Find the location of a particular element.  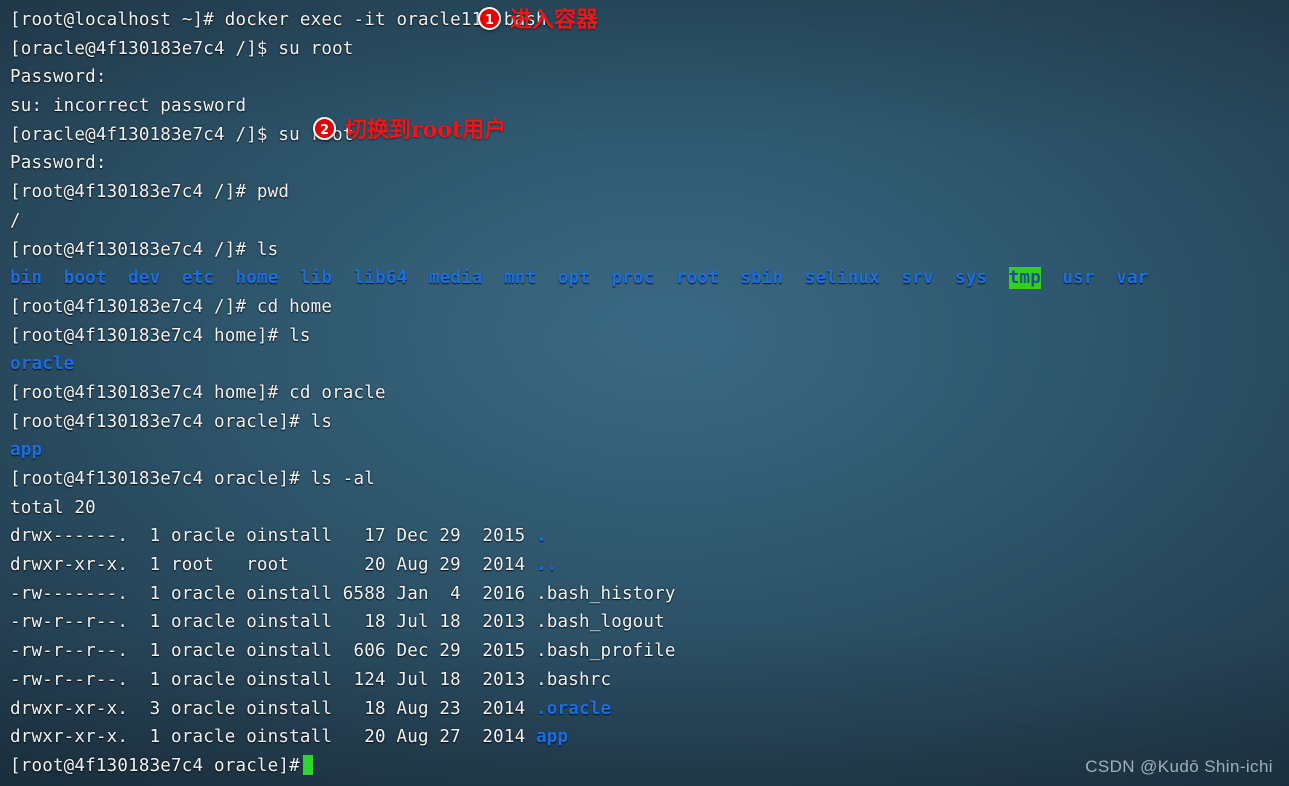

terminal-line: [root@4f130183e7c4 /]# pwd is located at coordinates (150, 192).